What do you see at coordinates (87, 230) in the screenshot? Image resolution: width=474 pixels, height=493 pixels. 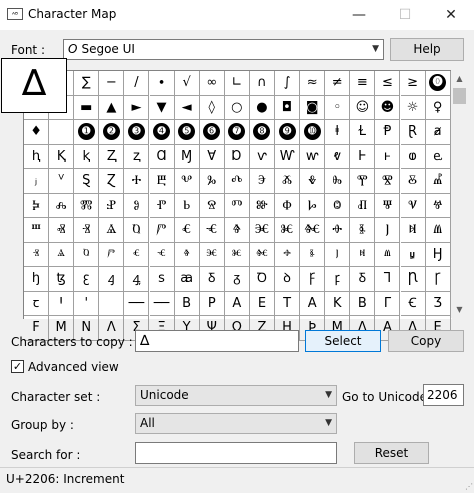 I see `character-cell: Ⱐ` at bounding box center [87, 230].